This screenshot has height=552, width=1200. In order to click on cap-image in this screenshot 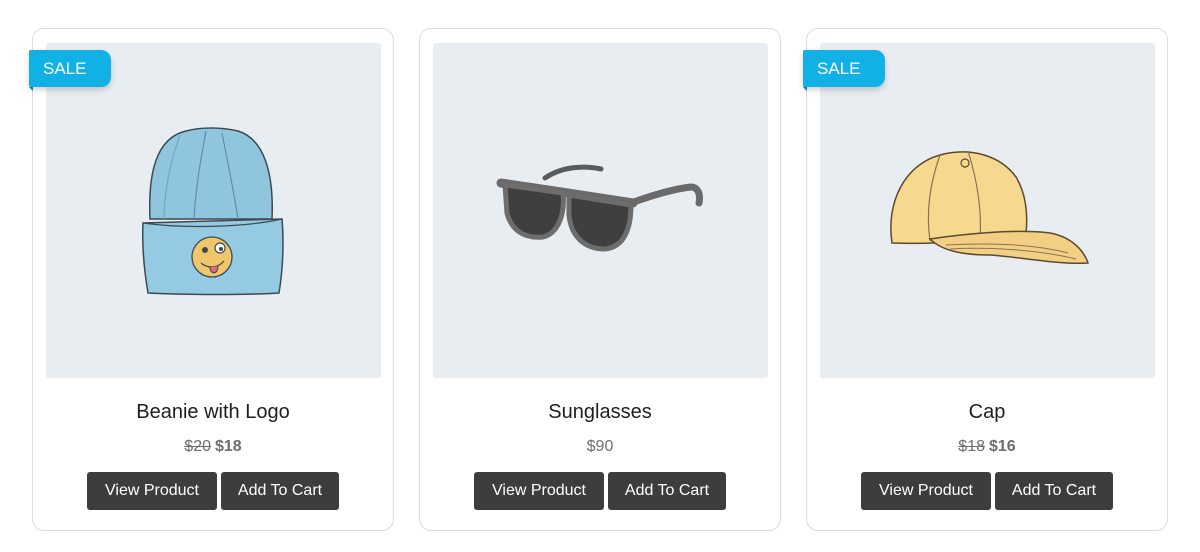, I will do `click(990, 207)`.